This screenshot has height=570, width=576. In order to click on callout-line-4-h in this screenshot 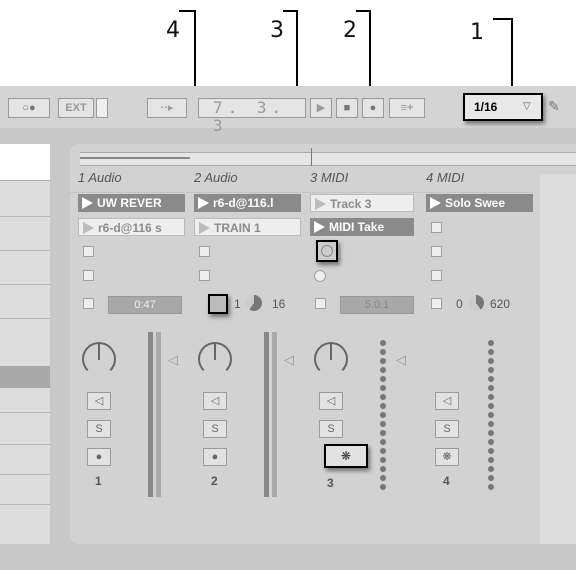, I will do `click(187, 11)`.